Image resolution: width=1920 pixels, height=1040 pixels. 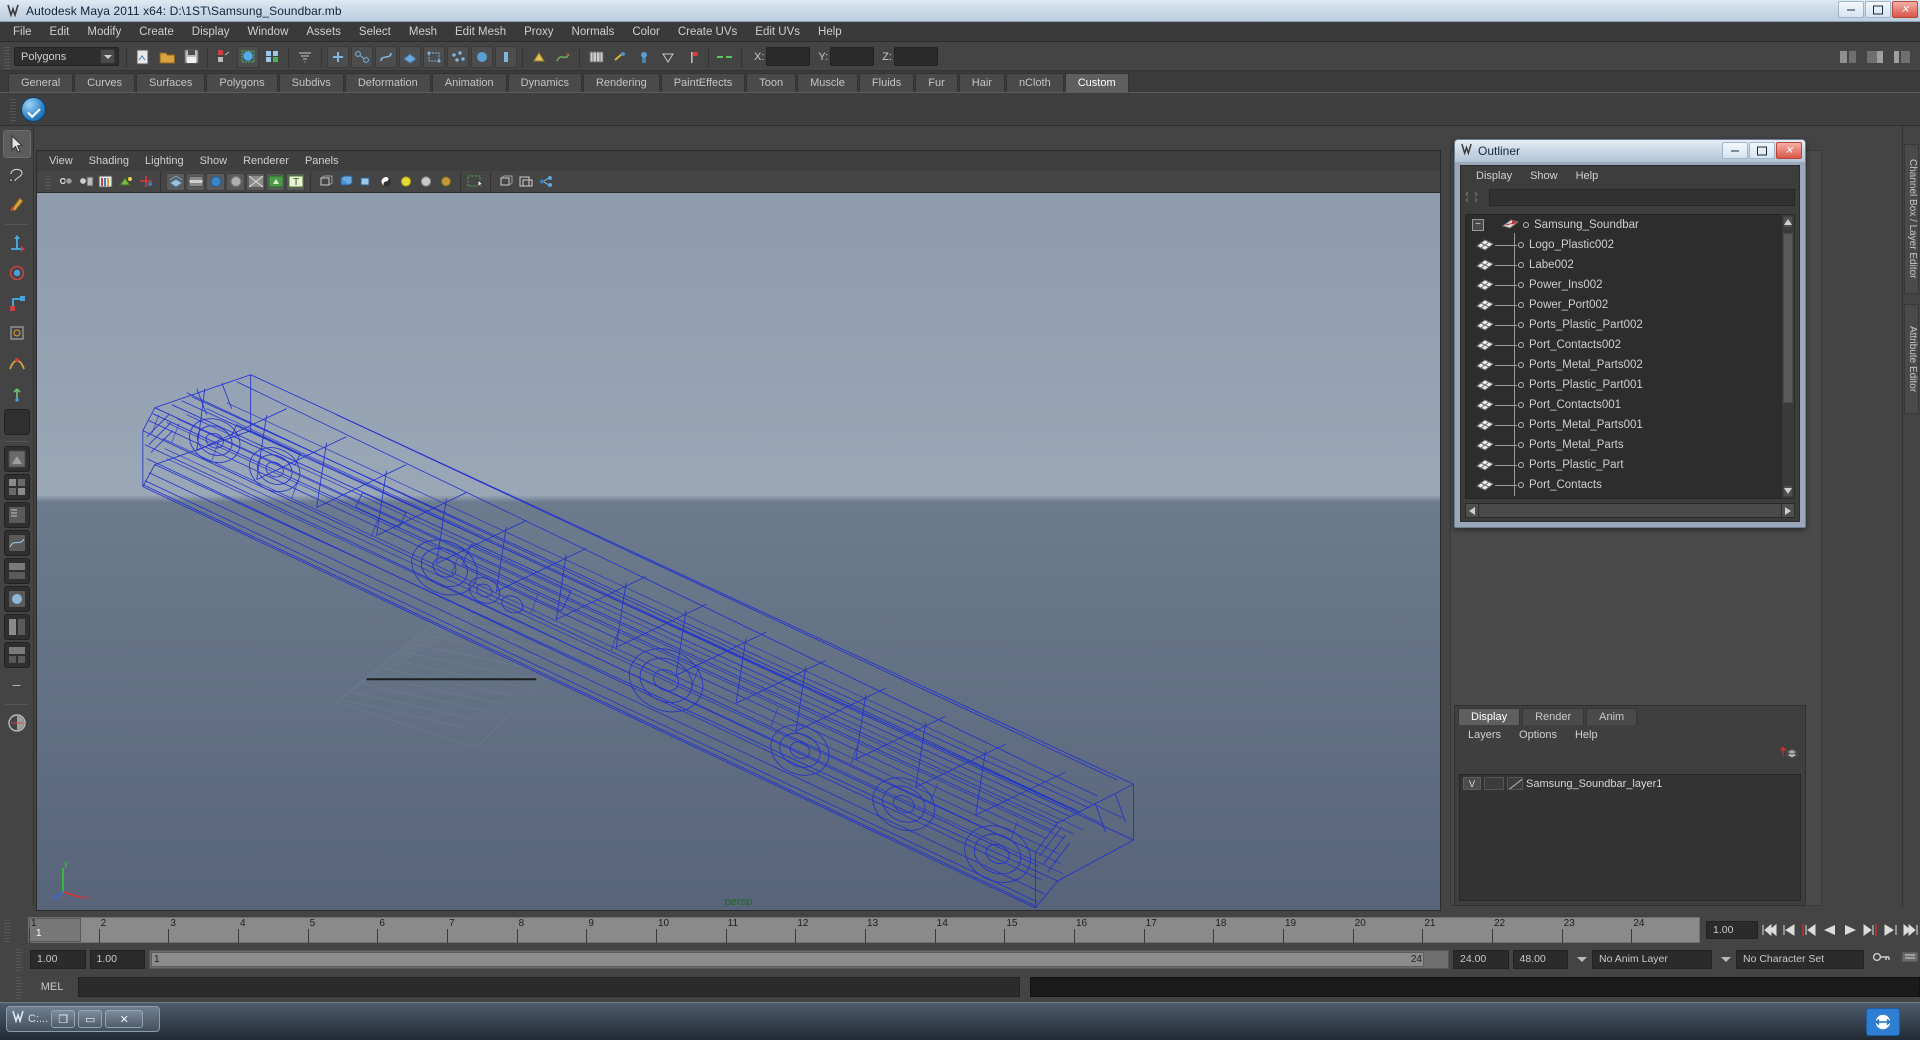 What do you see at coordinates (799, 959) in the screenshot?
I see `range-bar: 1 24` at bounding box center [799, 959].